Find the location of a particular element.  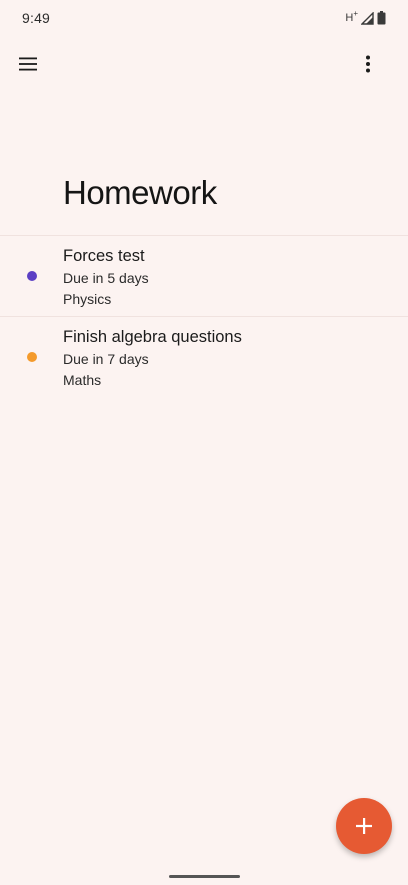

more-options-button is located at coordinates (368, 64).